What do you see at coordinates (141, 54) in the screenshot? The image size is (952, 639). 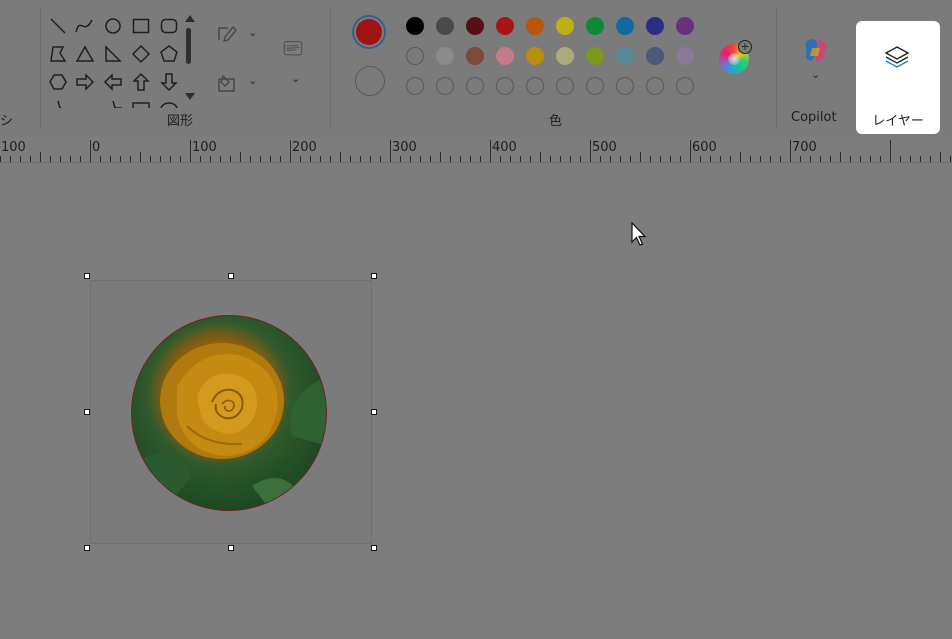 I see `diamond-shape-icon` at bounding box center [141, 54].